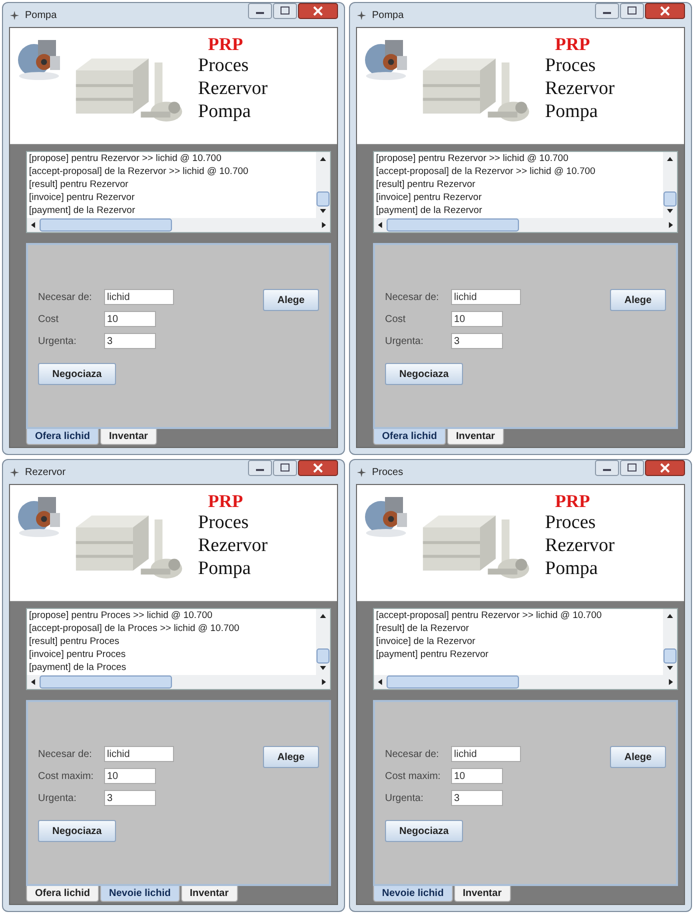 The height and width of the screenshot is (914, 694). Describe the element at coordinates (78, 654) in the screenshot. I see `log-line: [invoice] pentru Proces` at that location.